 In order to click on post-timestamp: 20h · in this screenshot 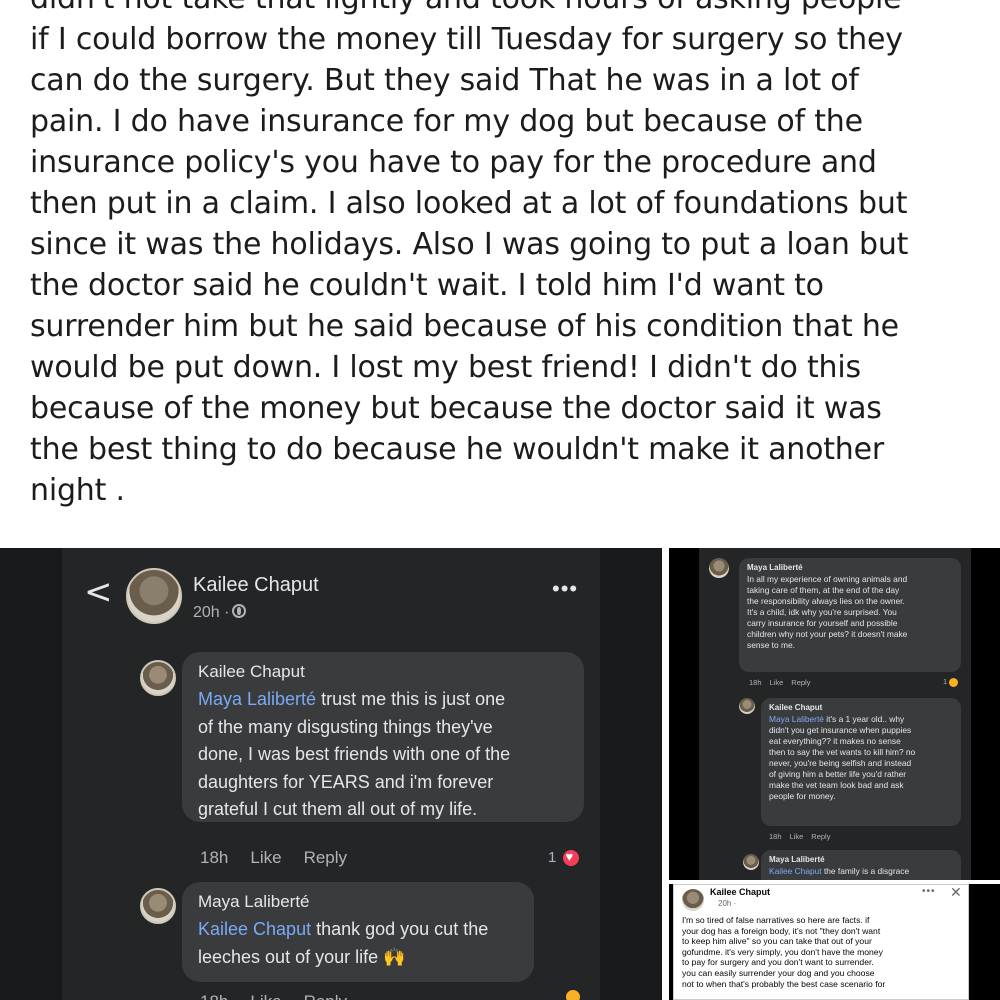, I will do `click(220, 613)`.